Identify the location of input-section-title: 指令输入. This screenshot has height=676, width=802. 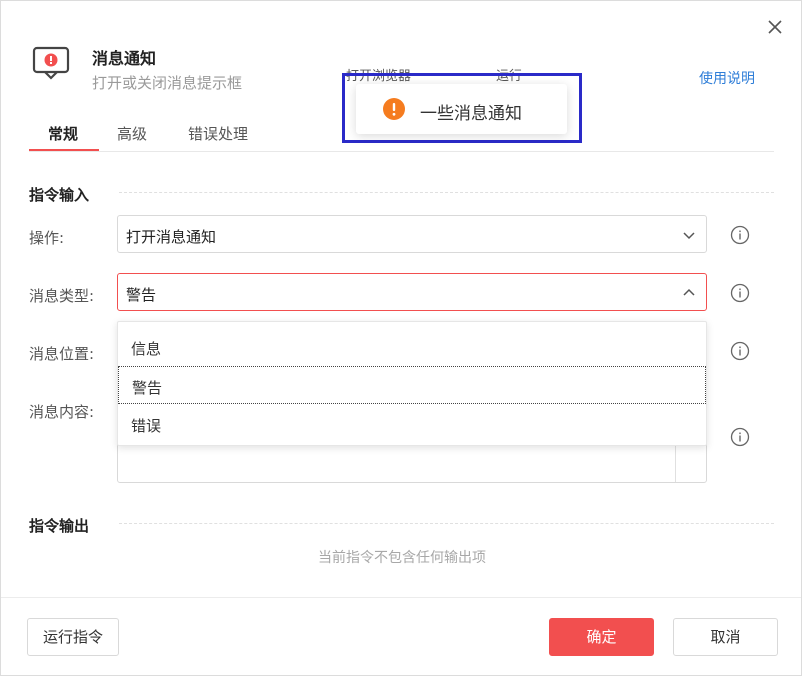
(59, 195).